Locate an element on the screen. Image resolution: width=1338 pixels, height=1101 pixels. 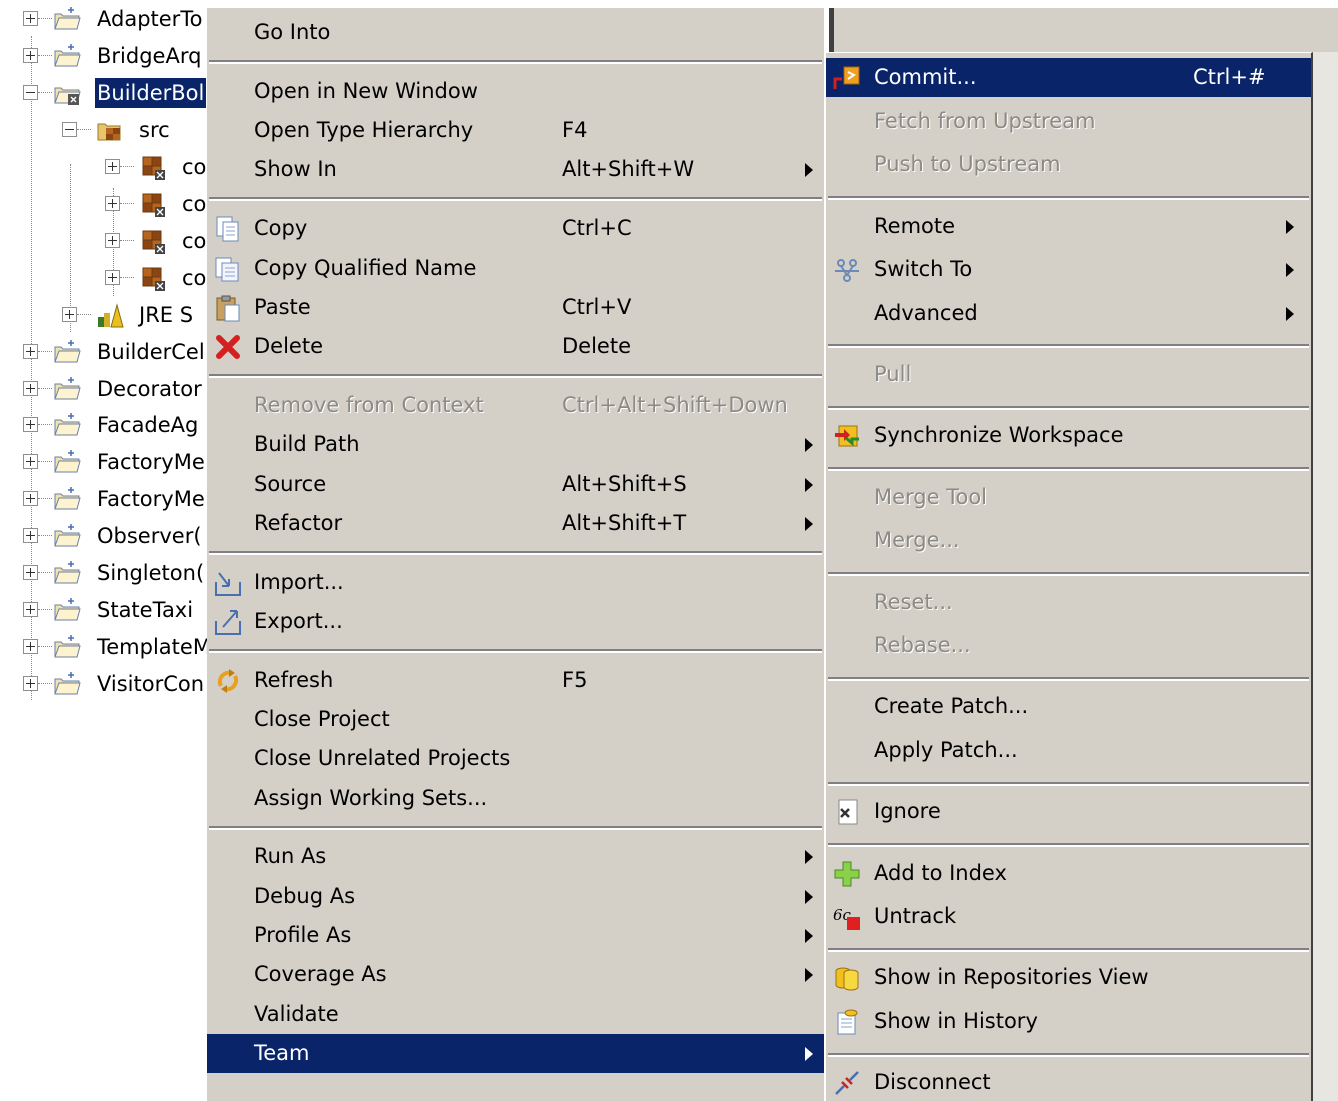
tree-item: BuilderBol is located at coordinates (105, 93).